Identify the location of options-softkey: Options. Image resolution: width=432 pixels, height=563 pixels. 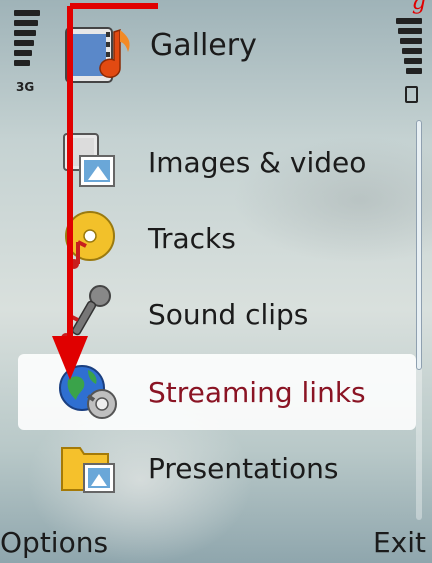
(54, 542).